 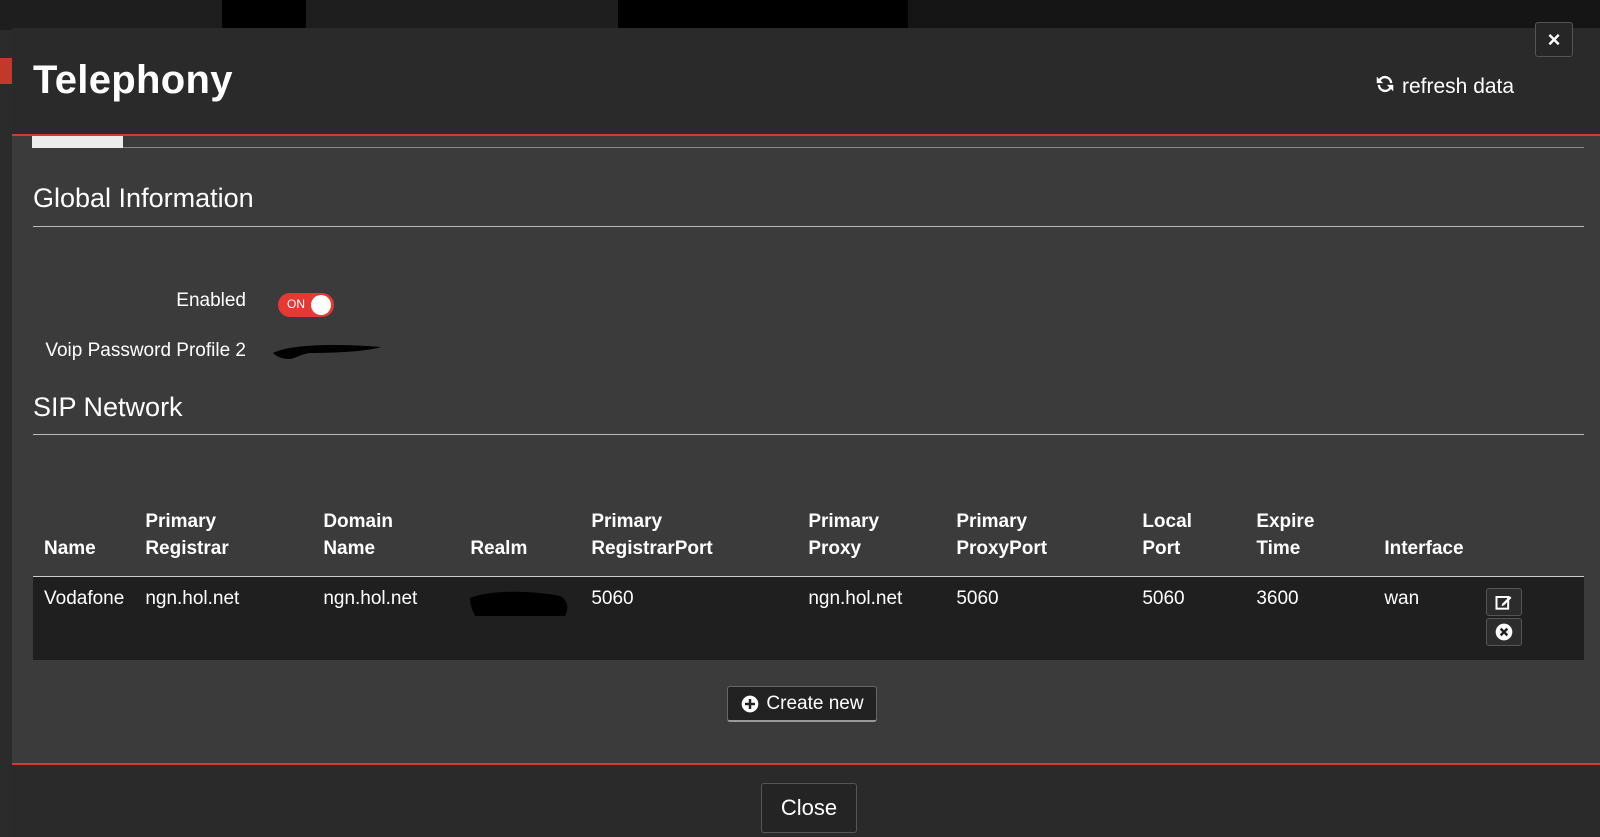 What do you see at coordinates (108, 407) in the screenshot?
I see `sip-network-heading: SIP Network` at bounding box center [108, 407].